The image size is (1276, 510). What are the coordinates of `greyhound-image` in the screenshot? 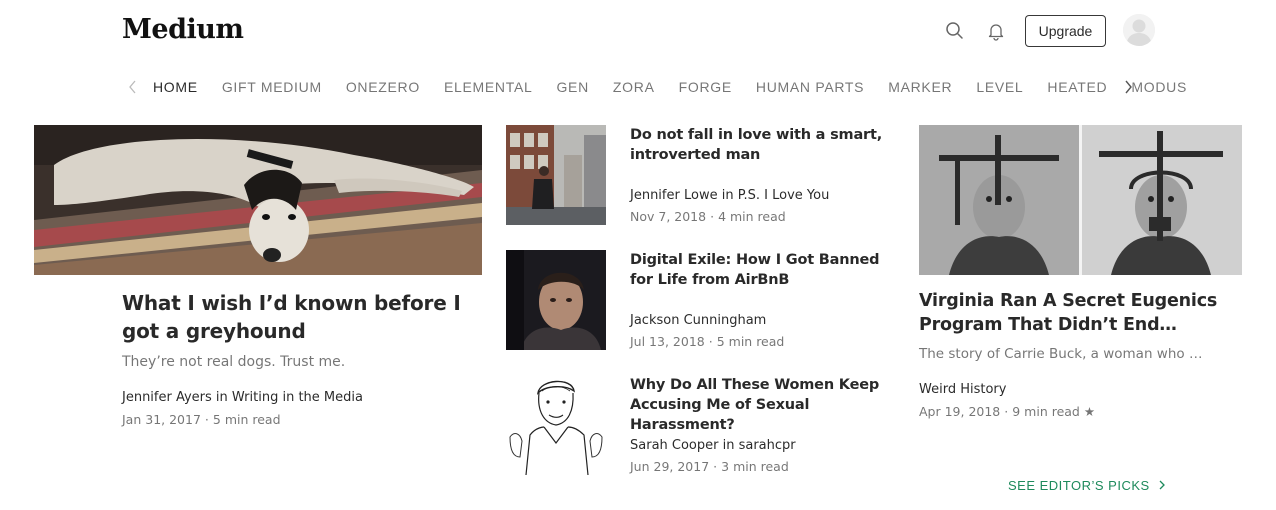 It's located at (258, 200).